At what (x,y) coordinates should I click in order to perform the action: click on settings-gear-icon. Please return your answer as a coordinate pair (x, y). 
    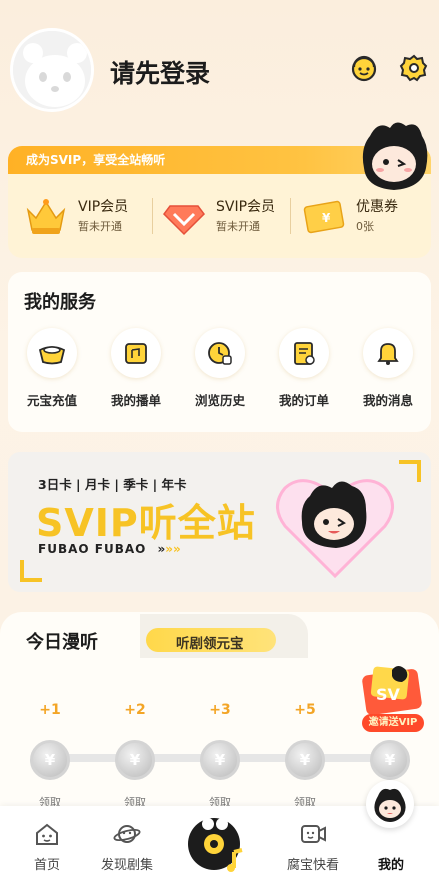
    Looking at the image, I should click on (414, 68).